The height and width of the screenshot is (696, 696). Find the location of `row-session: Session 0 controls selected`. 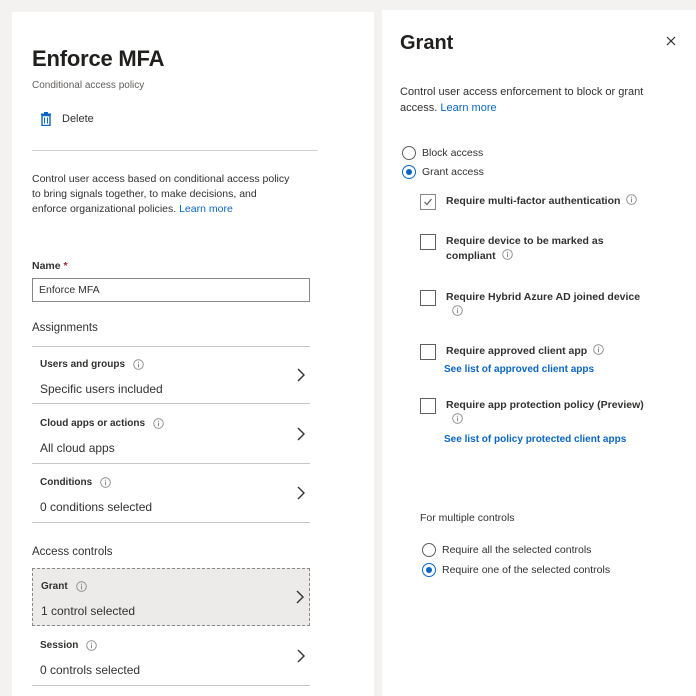

row-session: Session 0 controls selected is located at coordinates (171, 657).